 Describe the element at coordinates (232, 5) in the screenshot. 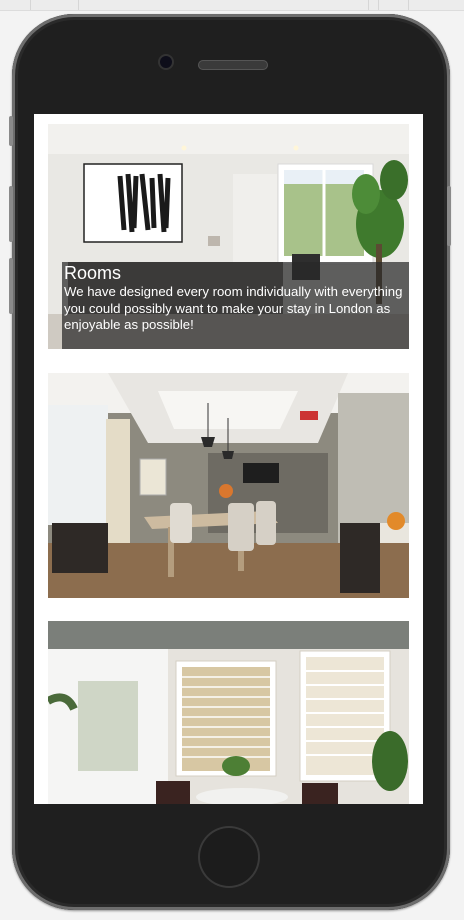

I see `browser-top-strip` at that location.